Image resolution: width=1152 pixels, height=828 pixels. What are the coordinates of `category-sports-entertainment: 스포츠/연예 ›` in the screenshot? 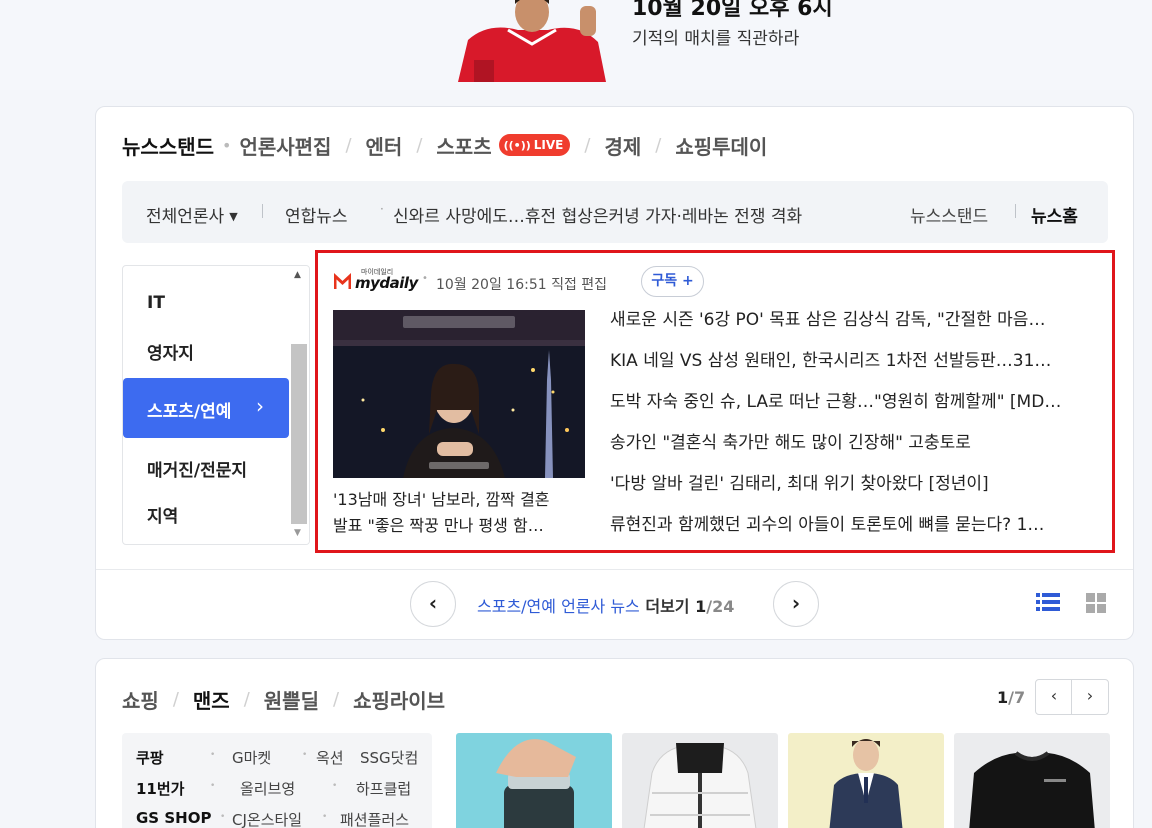 It's located at (206, 408).